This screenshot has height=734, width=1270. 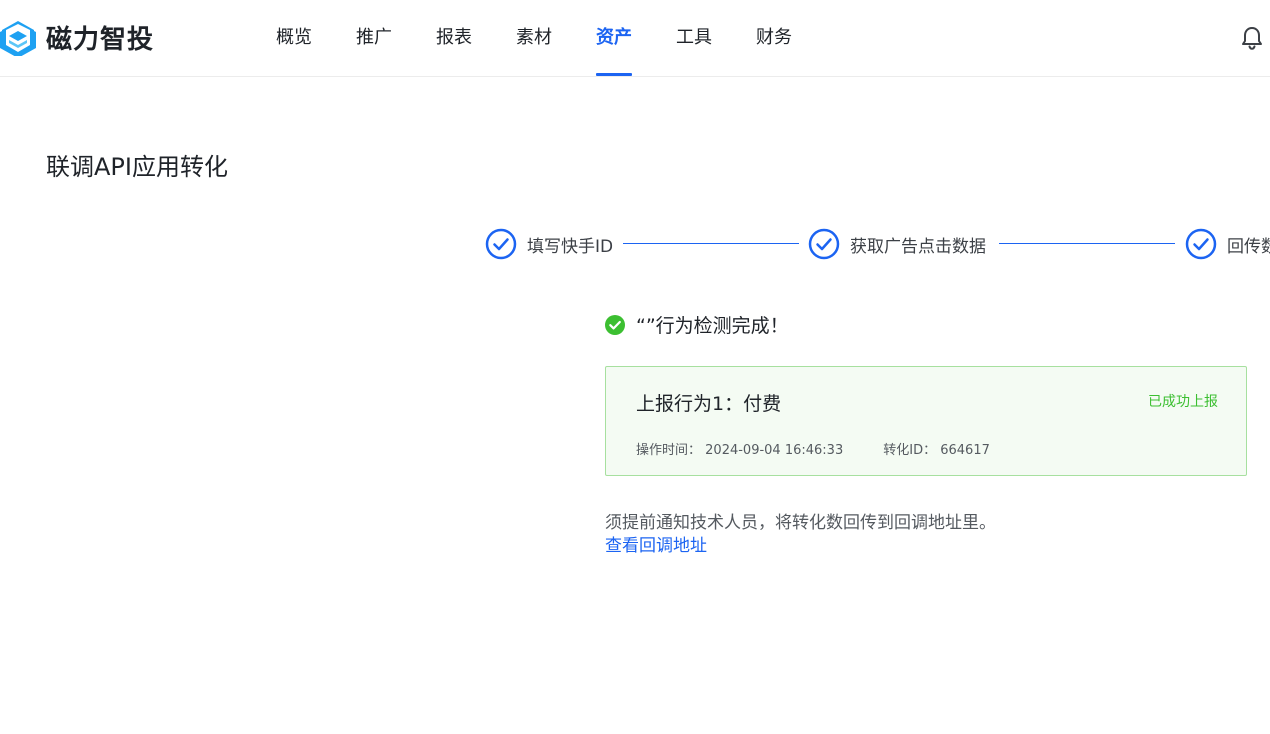 I want to click on nav-item-finance: 财务, so click(x=774, y=38).